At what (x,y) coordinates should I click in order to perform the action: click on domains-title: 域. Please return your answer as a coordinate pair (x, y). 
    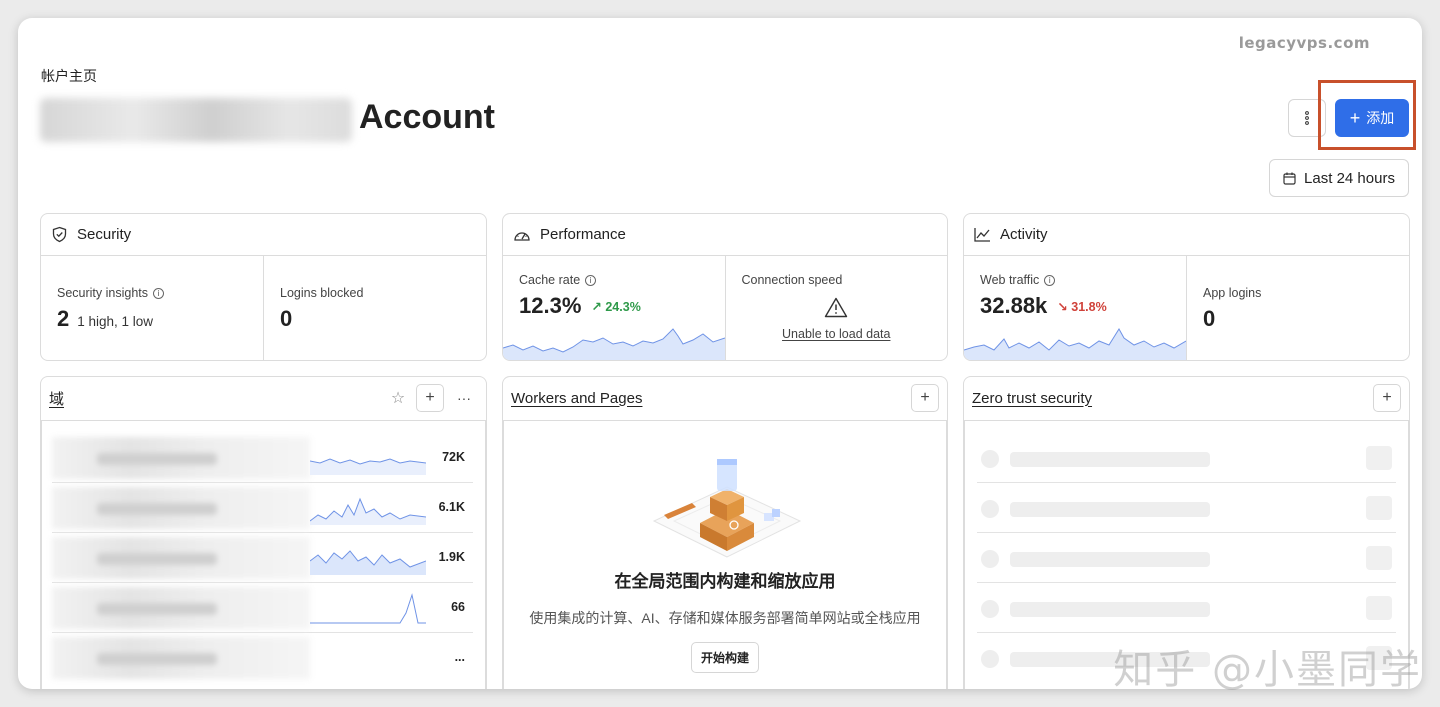
    Looking at the image, I should click on (216, 398).